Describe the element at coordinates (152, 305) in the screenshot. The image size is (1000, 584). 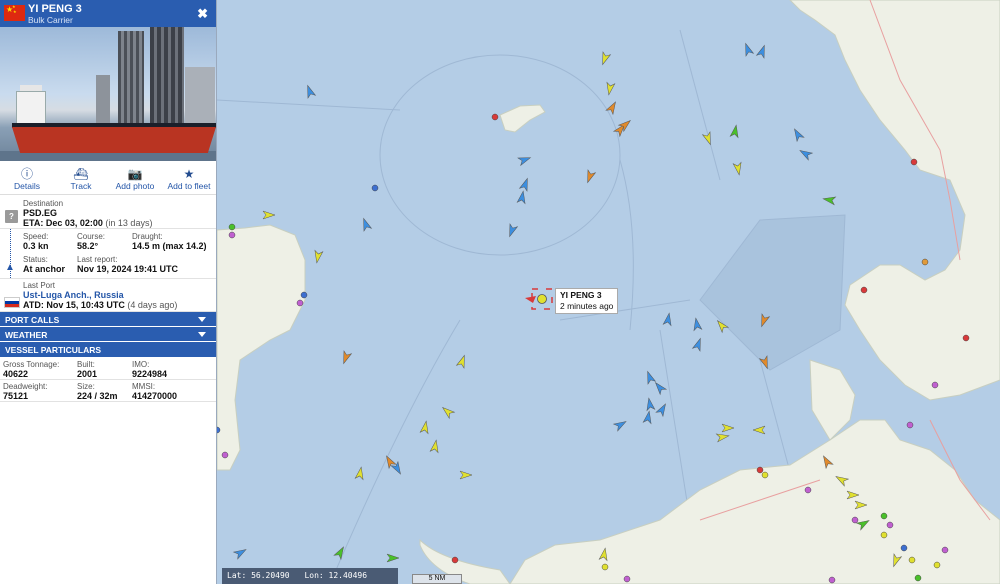
I see `atd-relative: (4 days ago)` at that location.